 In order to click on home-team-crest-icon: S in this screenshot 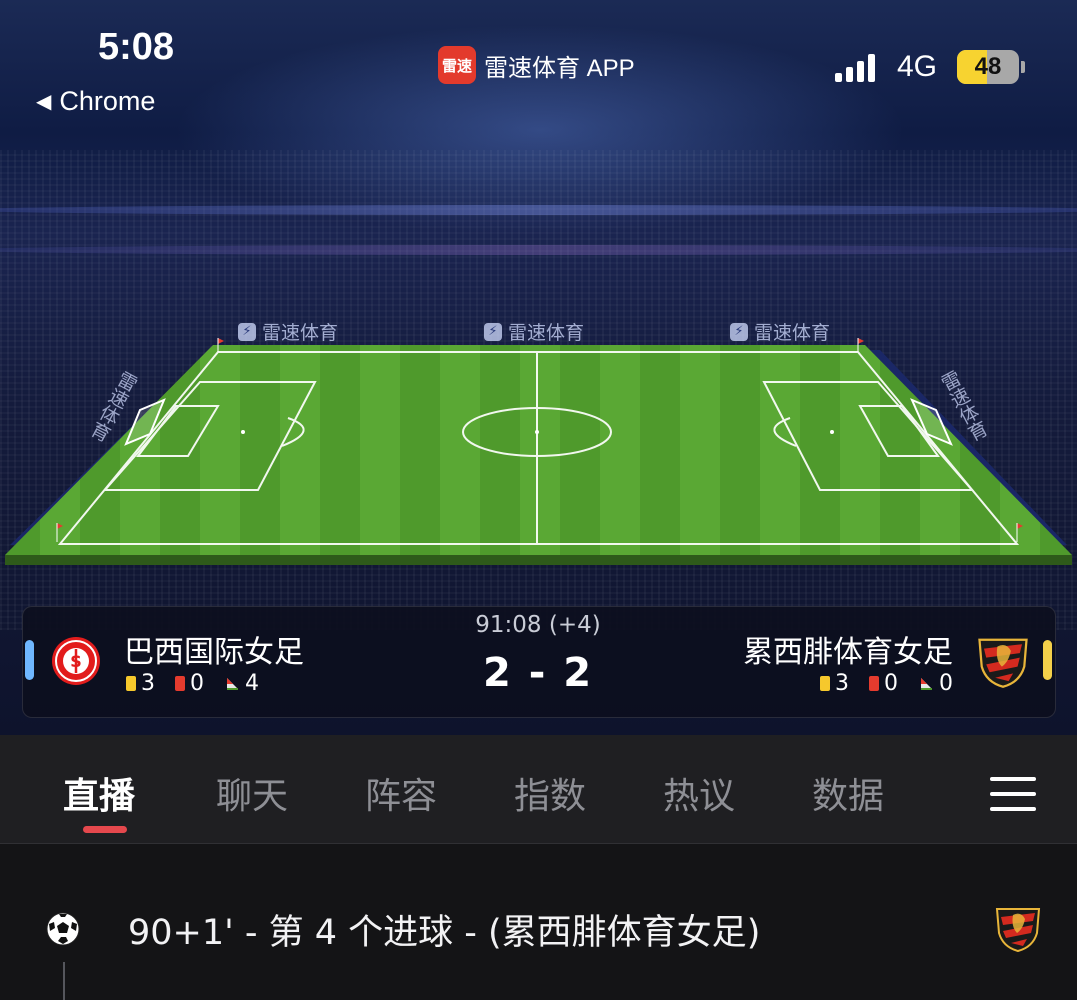, I will do `click(76, 661)`.